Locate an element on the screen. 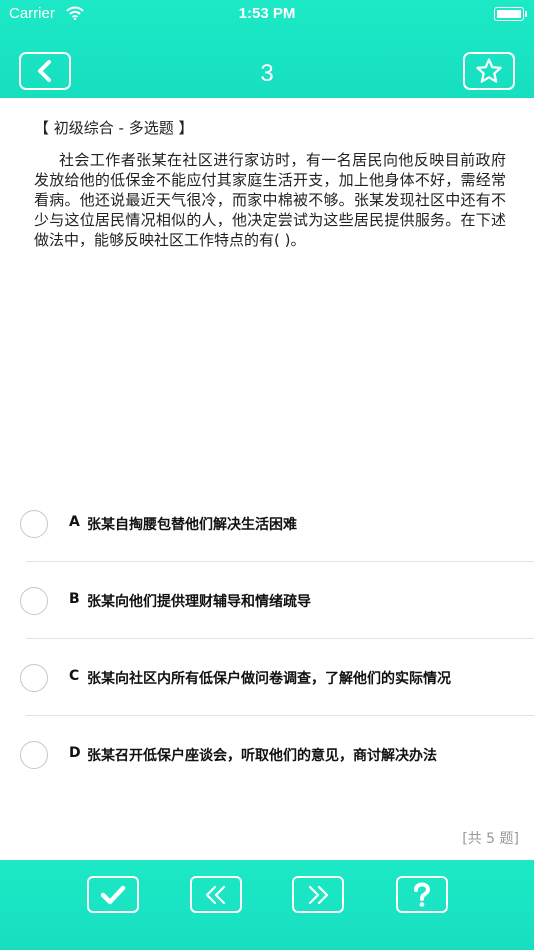  battery-cap is located at coordinates (526, 14).